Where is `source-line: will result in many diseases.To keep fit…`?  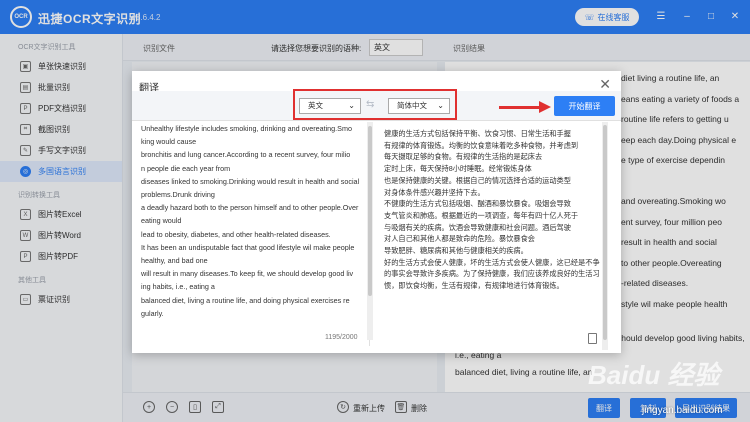
source-line: will result in many diseases.To keep fit… is located at coordinates (247, 274).